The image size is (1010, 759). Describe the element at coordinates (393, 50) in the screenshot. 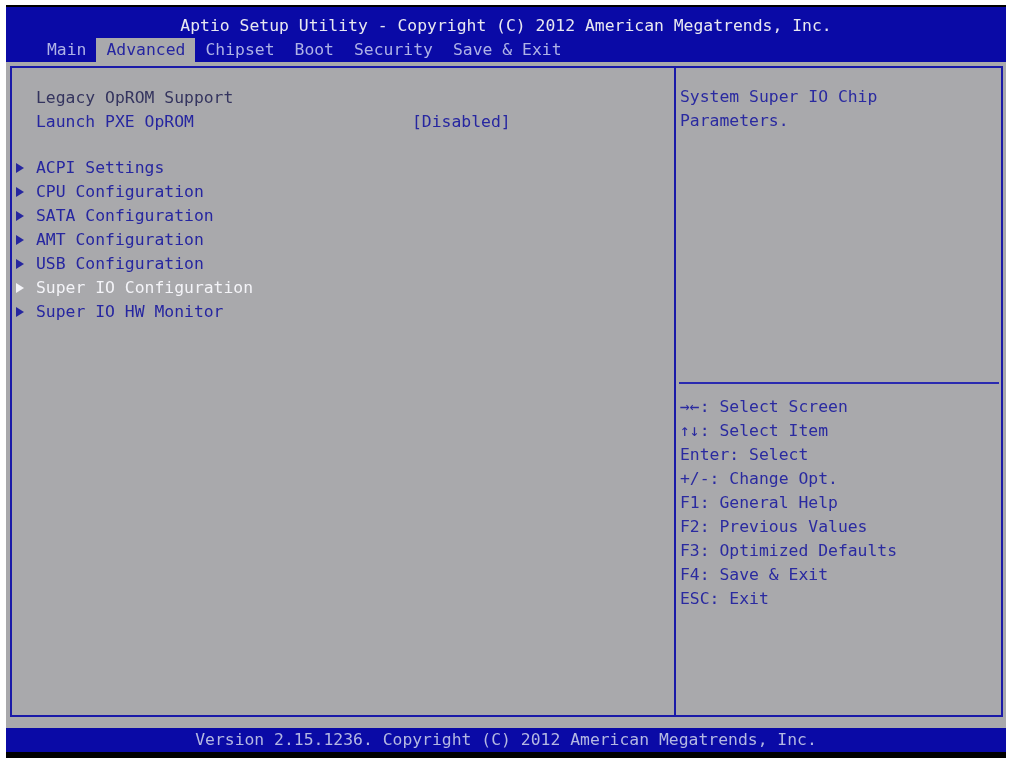

I see `menu-tab: Security` at that location.